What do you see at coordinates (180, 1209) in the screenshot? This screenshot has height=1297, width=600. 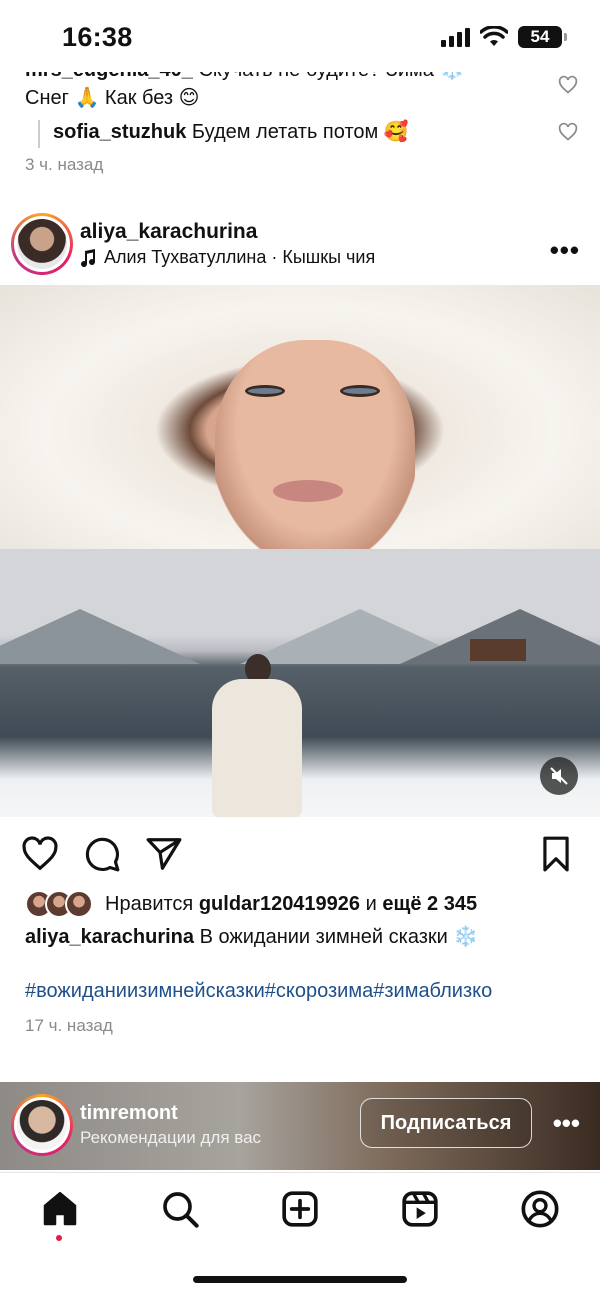 I see `search-icon` at bounding box center [180, 1209].